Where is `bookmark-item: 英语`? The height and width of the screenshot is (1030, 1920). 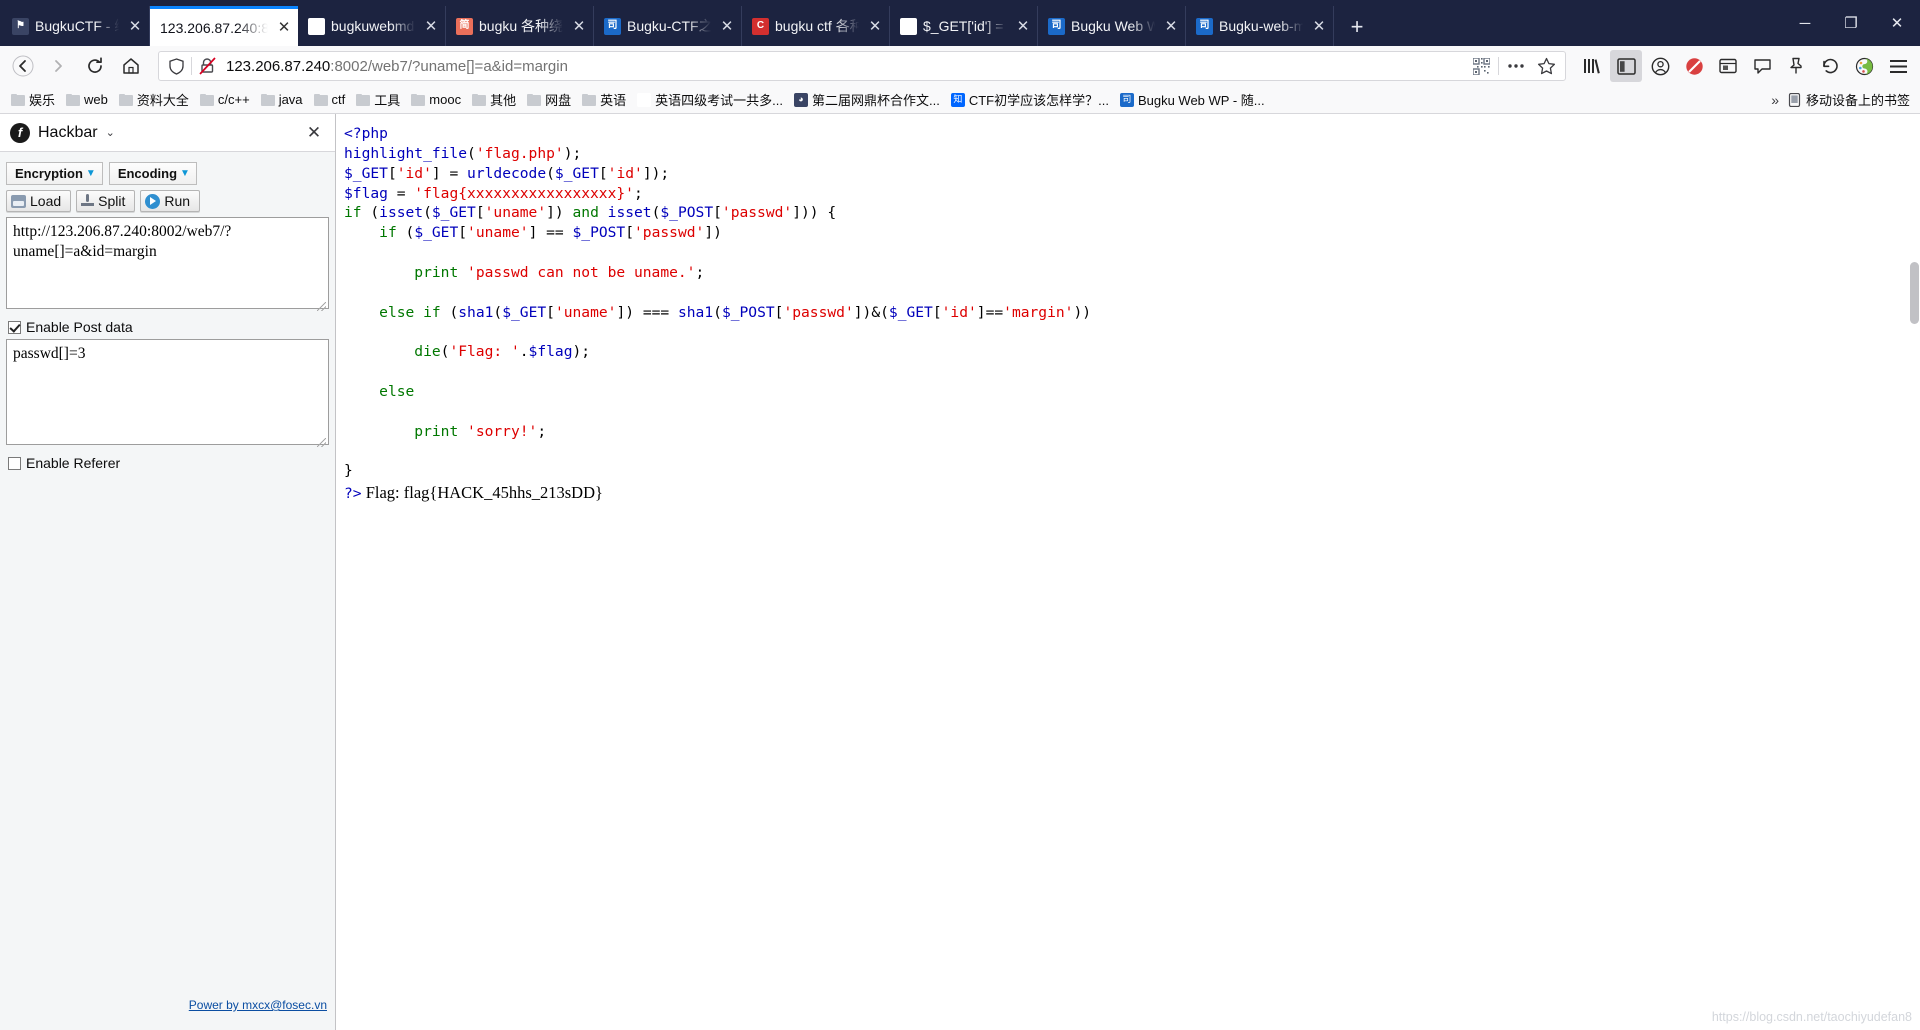 bookmark-item: 英语 is located at coordinates (604, 99).